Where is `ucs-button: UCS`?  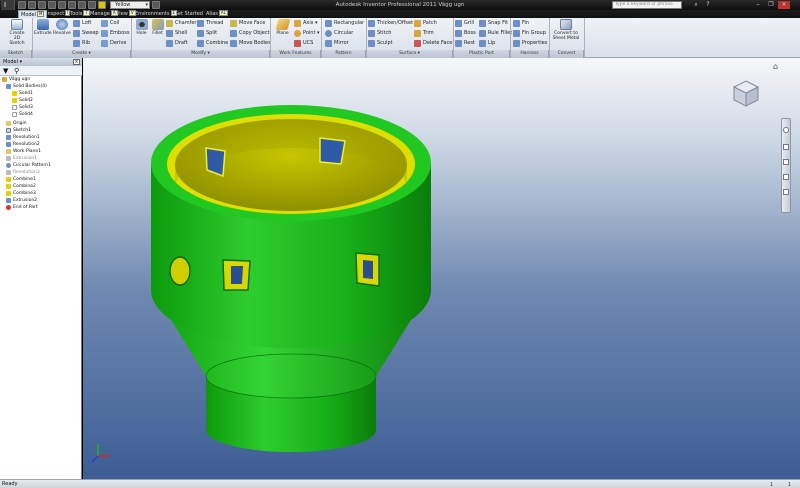 ucs-button: UCS is located at coordinates (303, 43).